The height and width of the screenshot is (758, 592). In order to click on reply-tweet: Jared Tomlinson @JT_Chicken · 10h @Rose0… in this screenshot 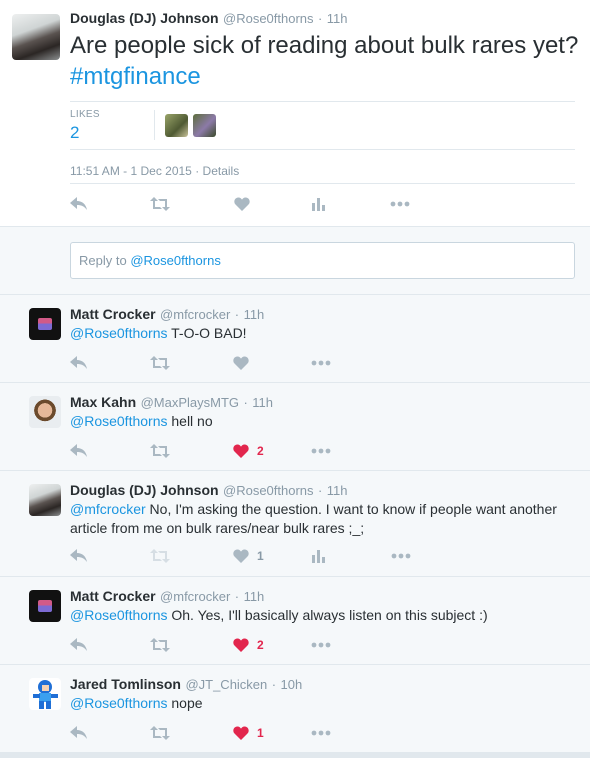, I will do `click(295, 708)`.